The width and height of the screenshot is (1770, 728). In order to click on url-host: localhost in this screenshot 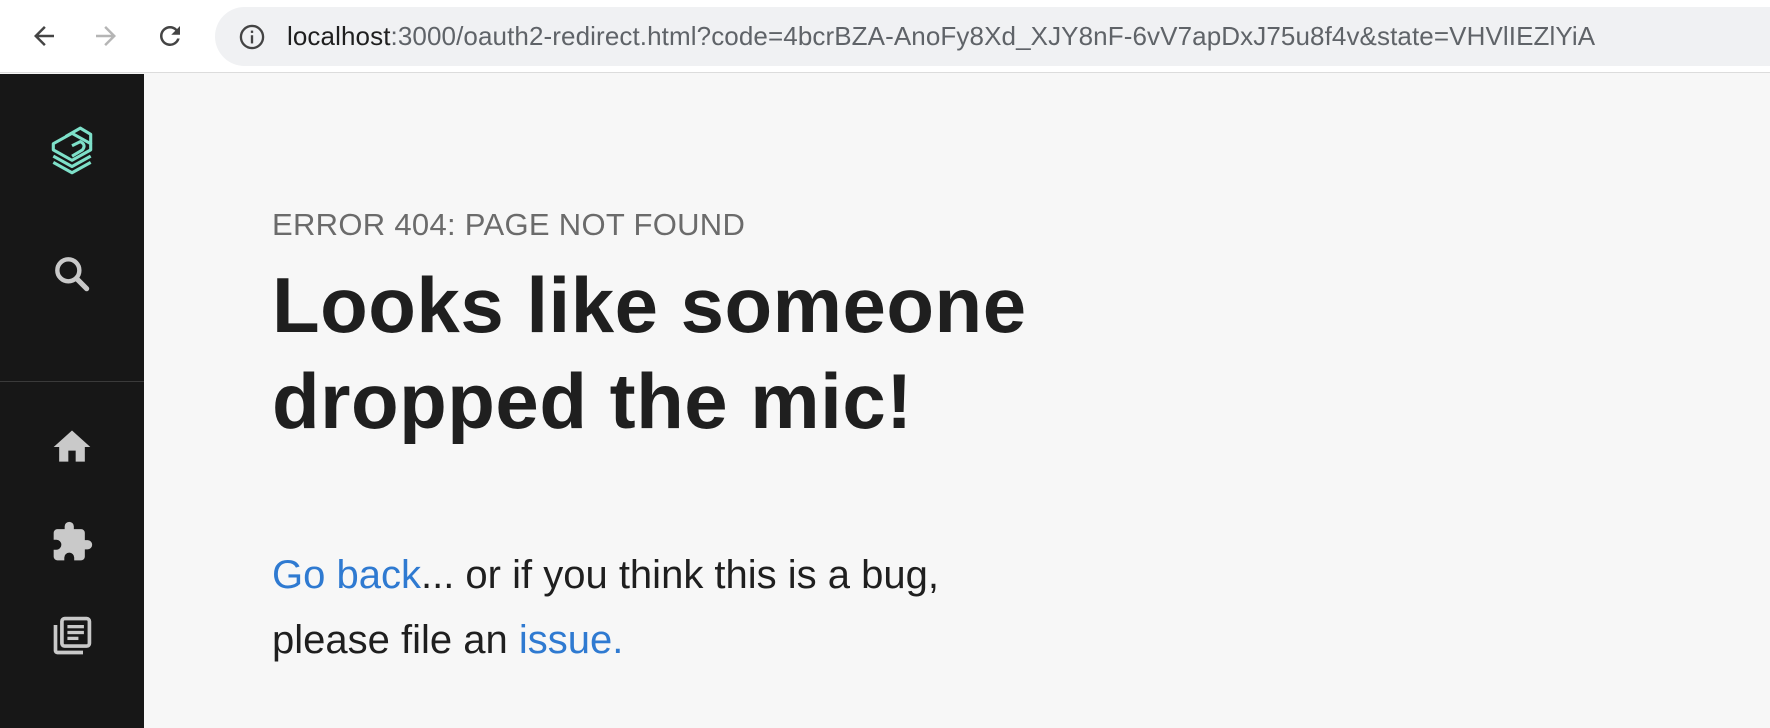, I will do `click(339, 36)`.